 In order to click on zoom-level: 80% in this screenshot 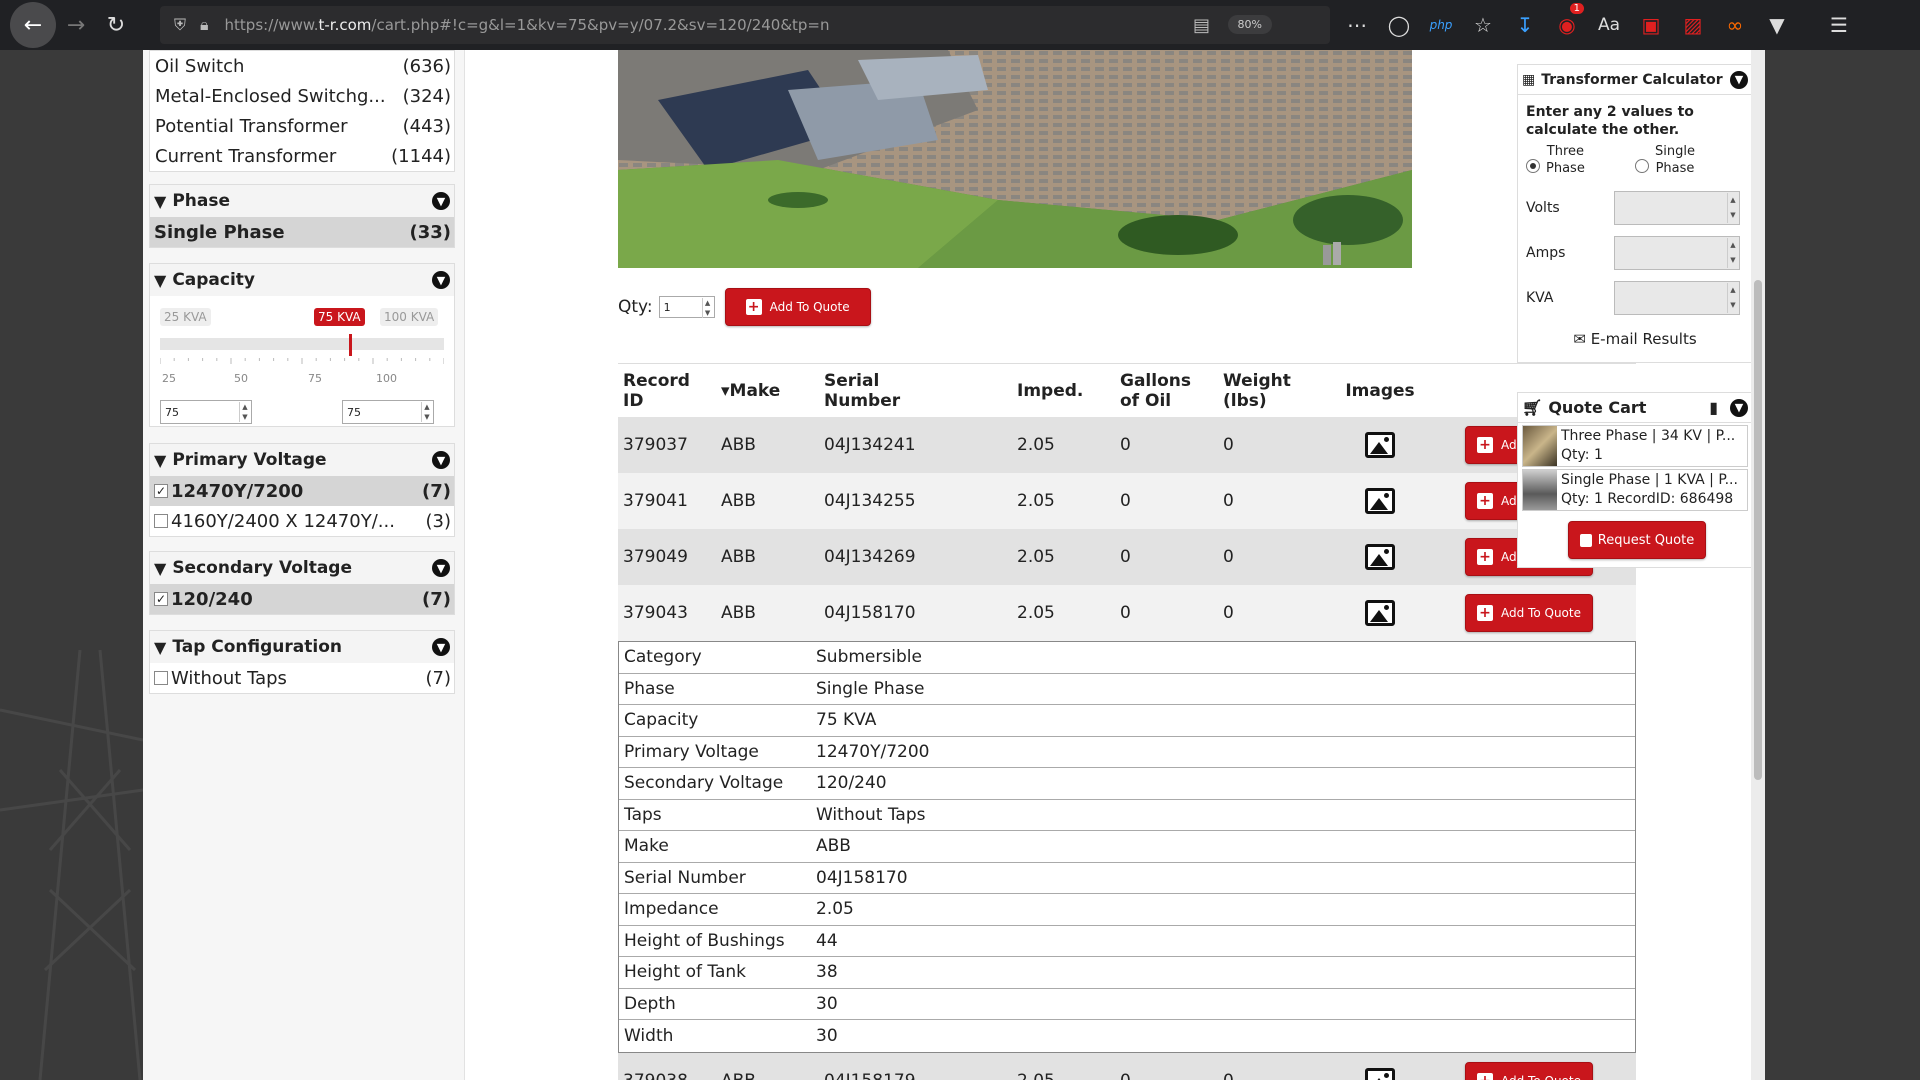, I will do `click(1249, 24)`.